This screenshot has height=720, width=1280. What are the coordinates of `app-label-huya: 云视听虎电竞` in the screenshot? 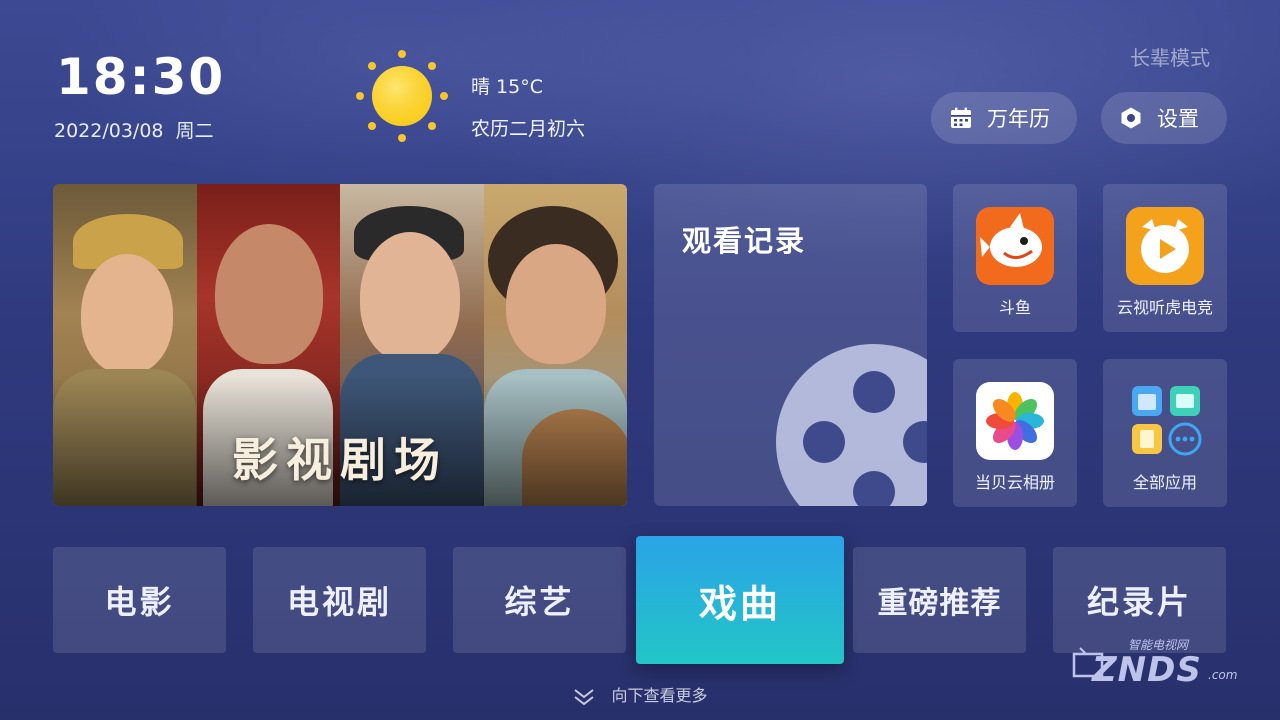 It's located at (1164, 307).